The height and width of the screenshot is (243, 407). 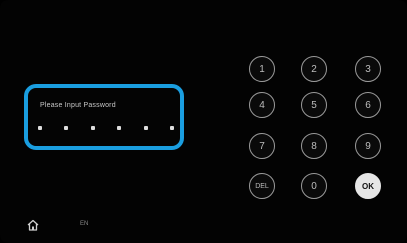 I want to click on key-8: 8, so click(x=314, y=146).